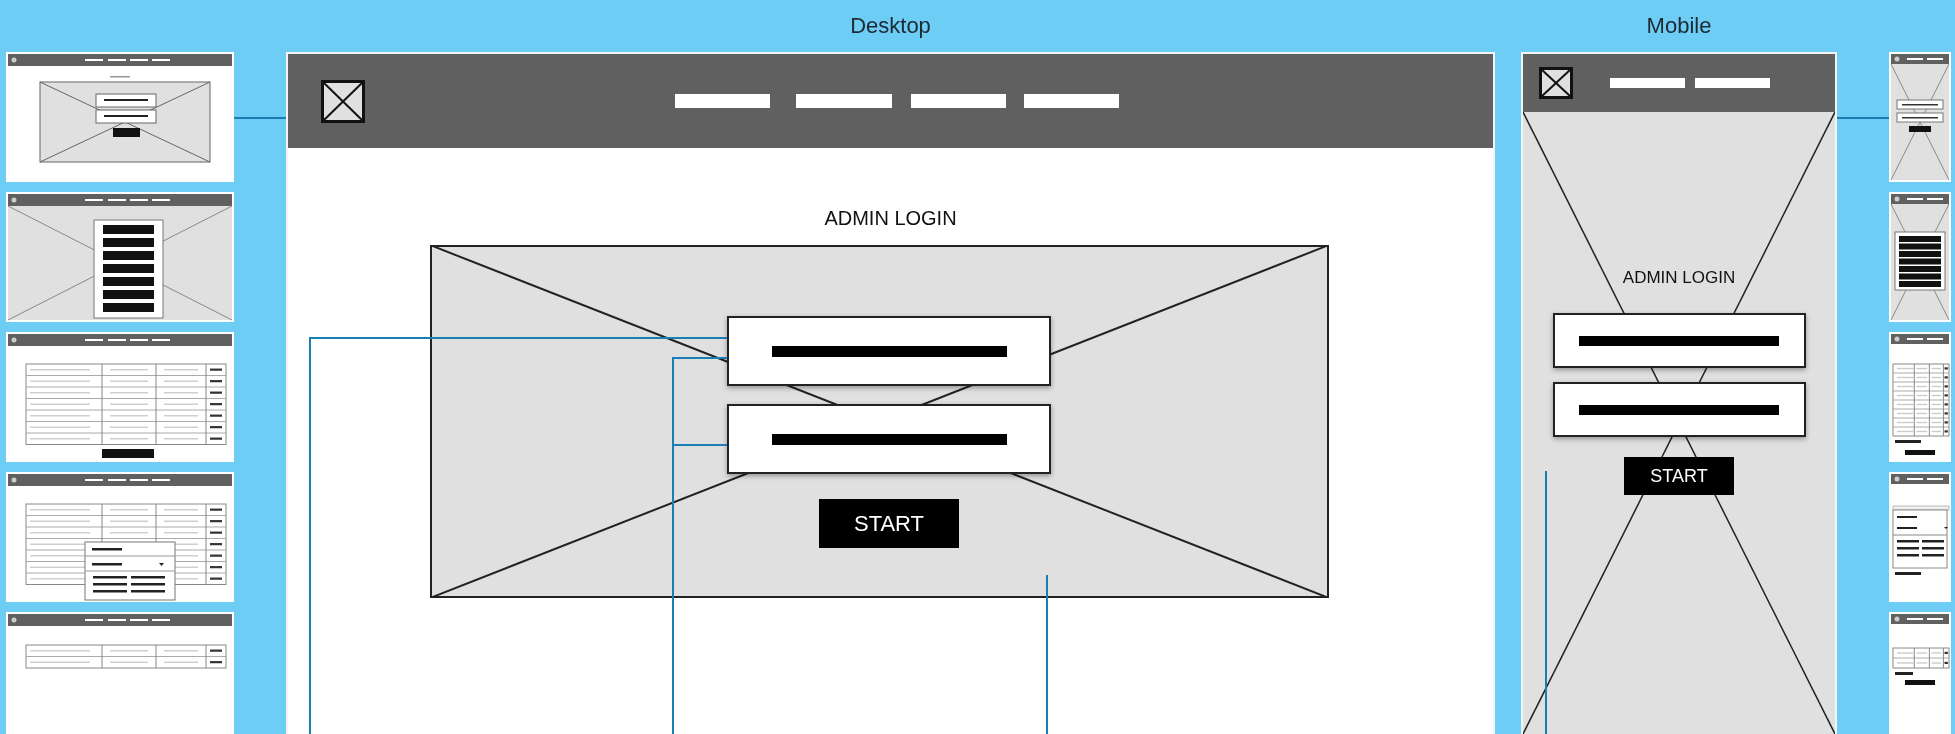 The image size is (1955, 734). Describe the element at coordinates (890, 218) in the screenshot. I see `page-title: ADMIN LOGIN` at that location.